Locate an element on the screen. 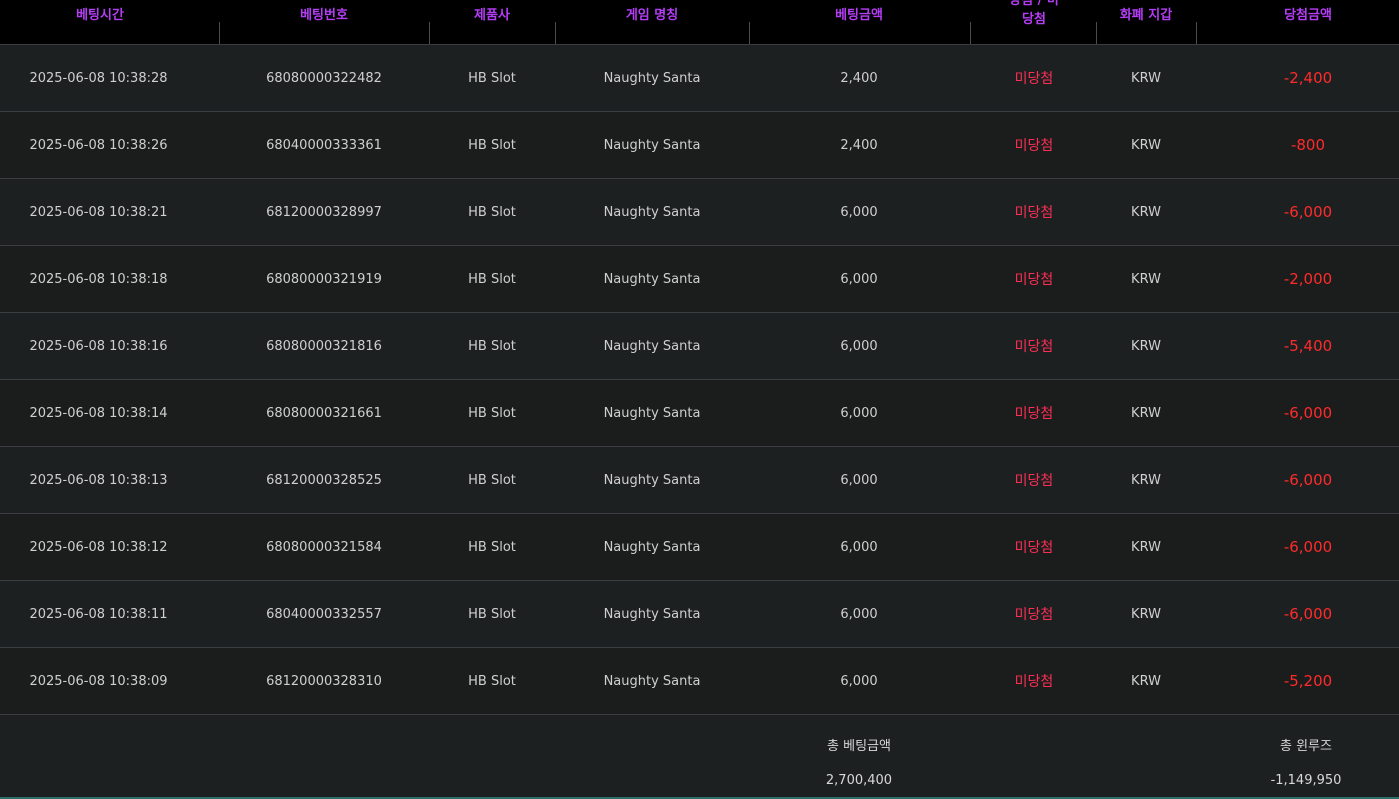 This screenshot has width=1399, height=799. bet-id-cell: 68120000328310 is located at coordinates (324, 681).